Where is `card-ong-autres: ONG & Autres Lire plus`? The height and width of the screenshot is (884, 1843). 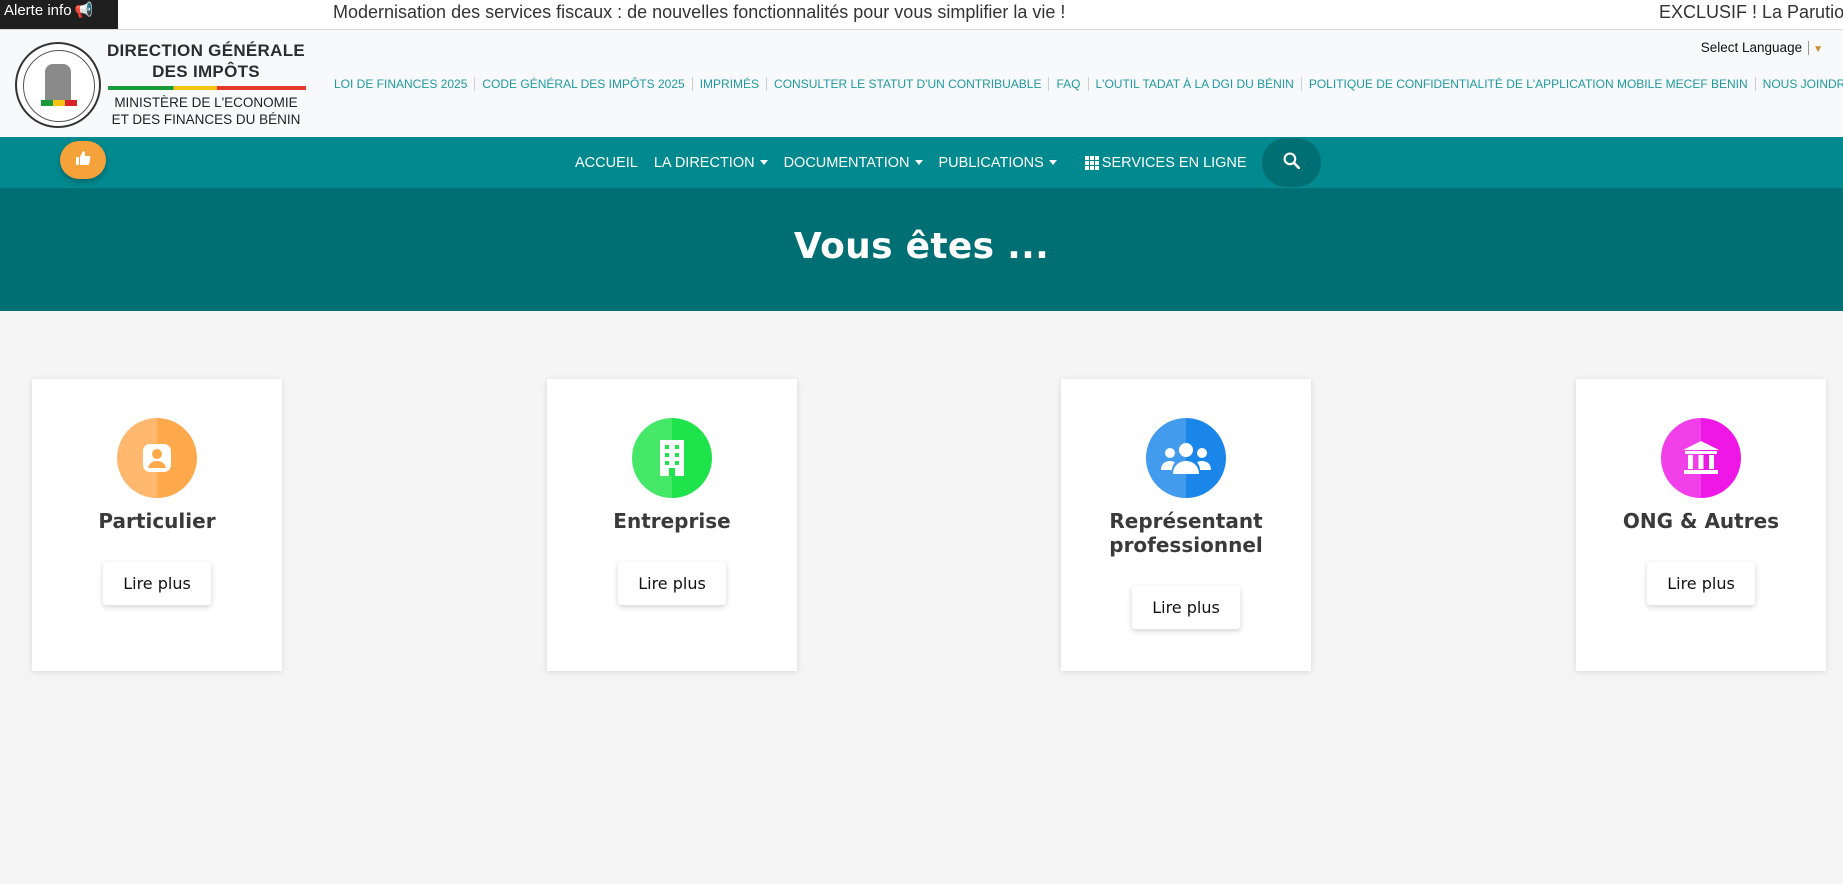 card-ong-autres: ONG & Autres Lire plus is located at coordinates (1701, 525).